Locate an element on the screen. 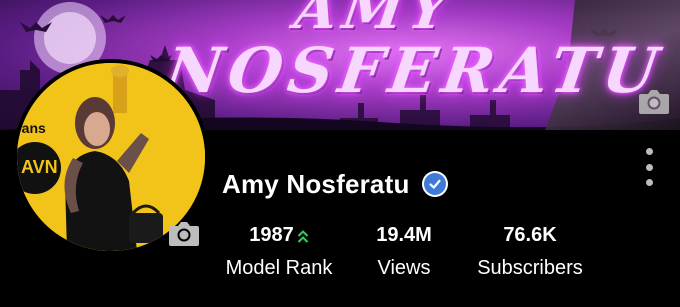  profile-name: Amy Nosferatu is located at coordinates (316, 183).